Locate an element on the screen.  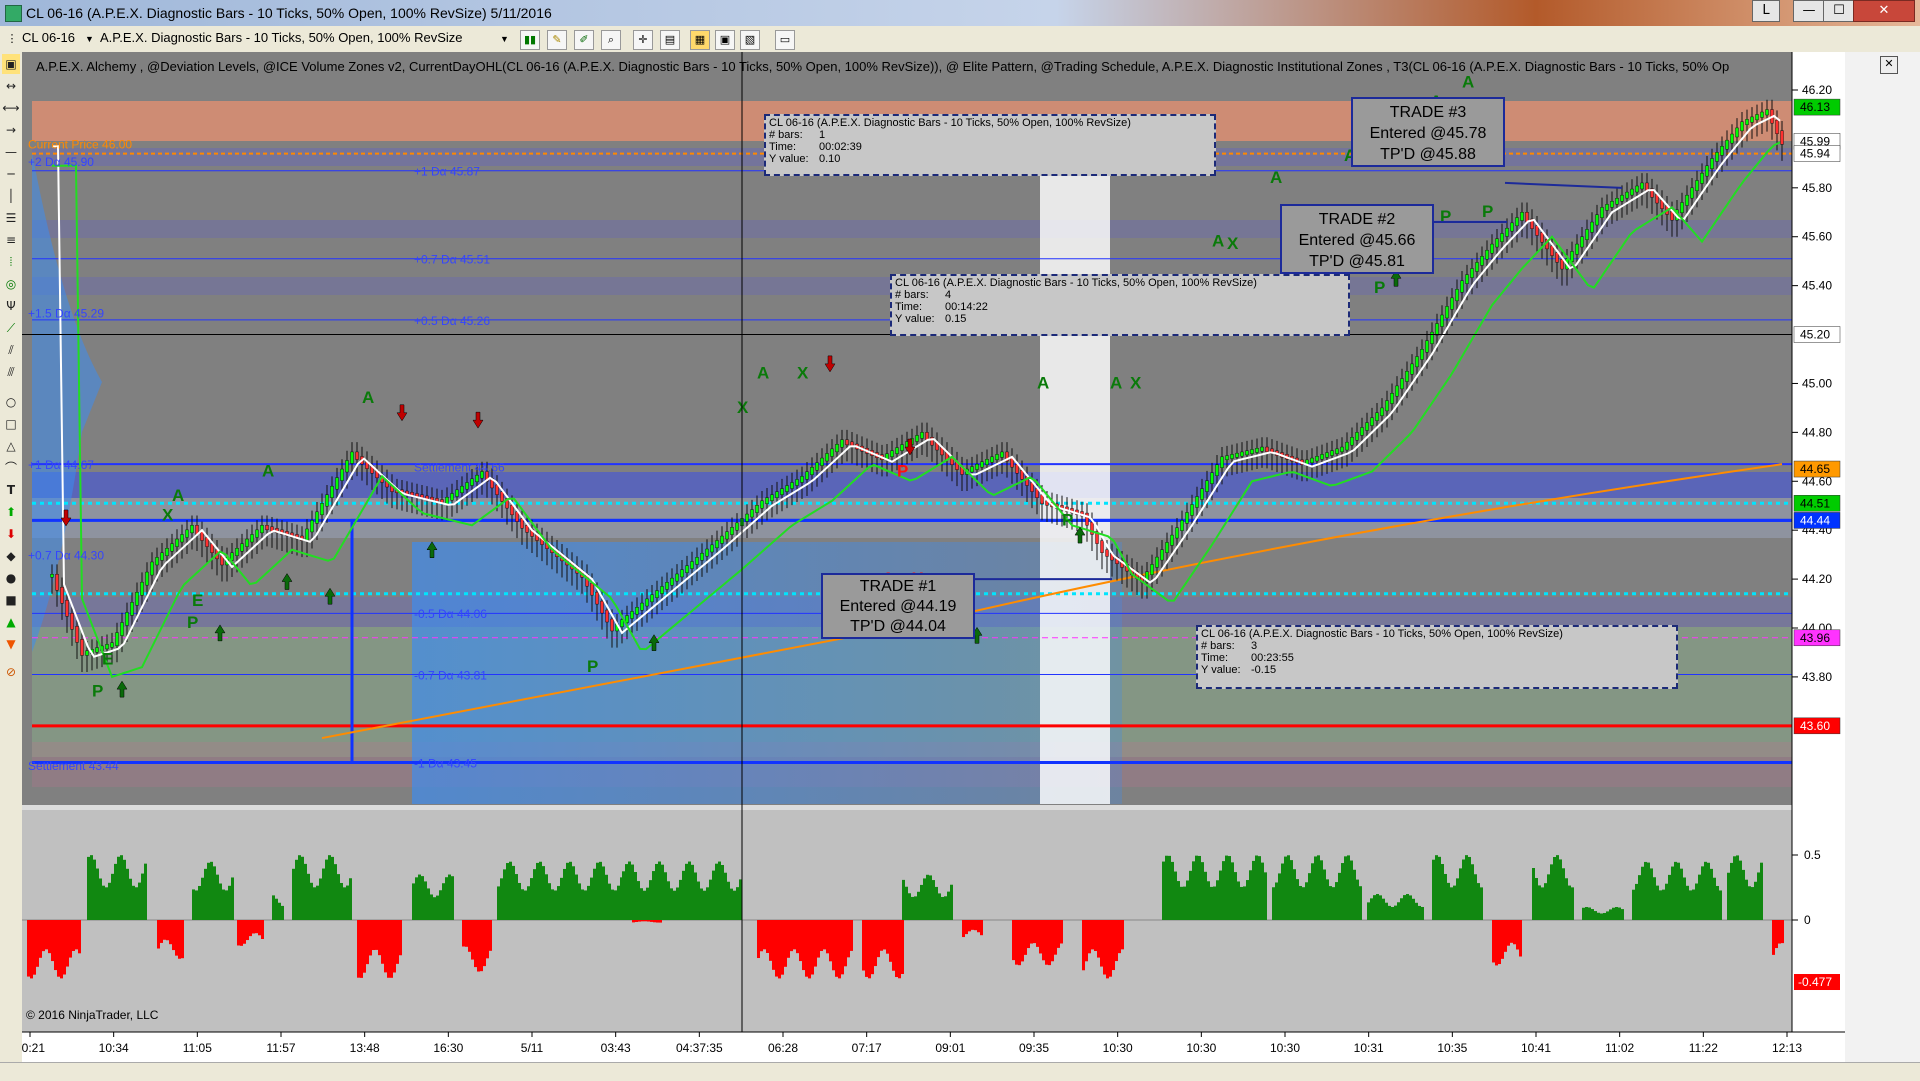
extended-line-icon: ⟷ is located at coordinates (11, 108).